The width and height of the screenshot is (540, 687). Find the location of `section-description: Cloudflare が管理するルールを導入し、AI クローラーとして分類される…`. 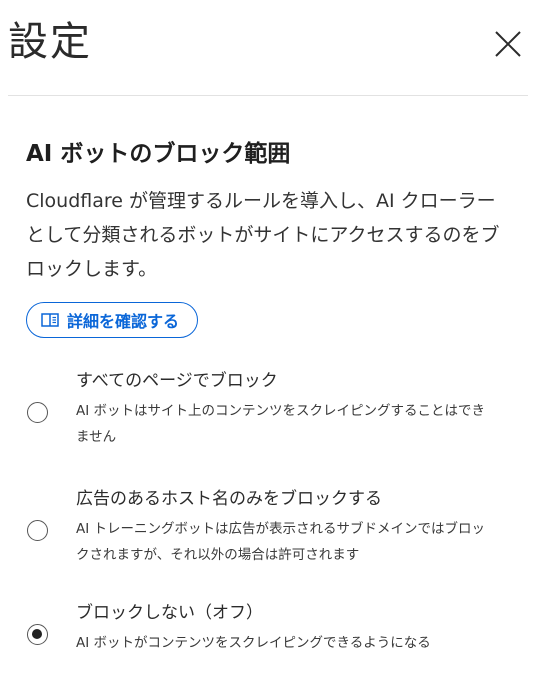

section-description: Cloudflare が管理するルールを導入し、AI クローラーとして分類される… is located at coordinates (263, 235).